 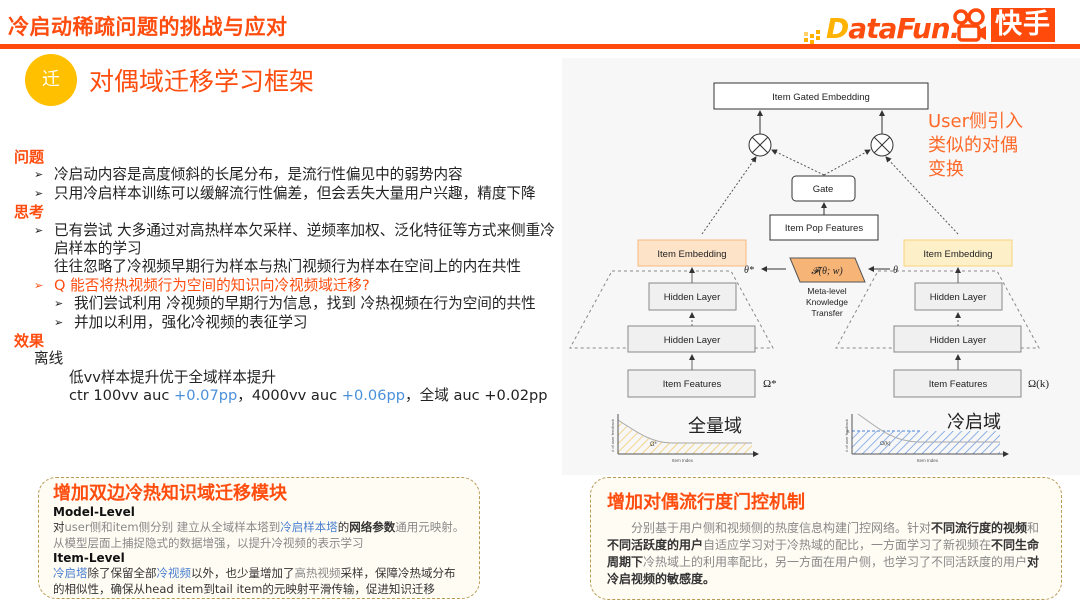 What do you see at coordinates (94, 512) in the screenshot?
I see `model-level-heading: Model-Level` at bounding box center [94, 512].